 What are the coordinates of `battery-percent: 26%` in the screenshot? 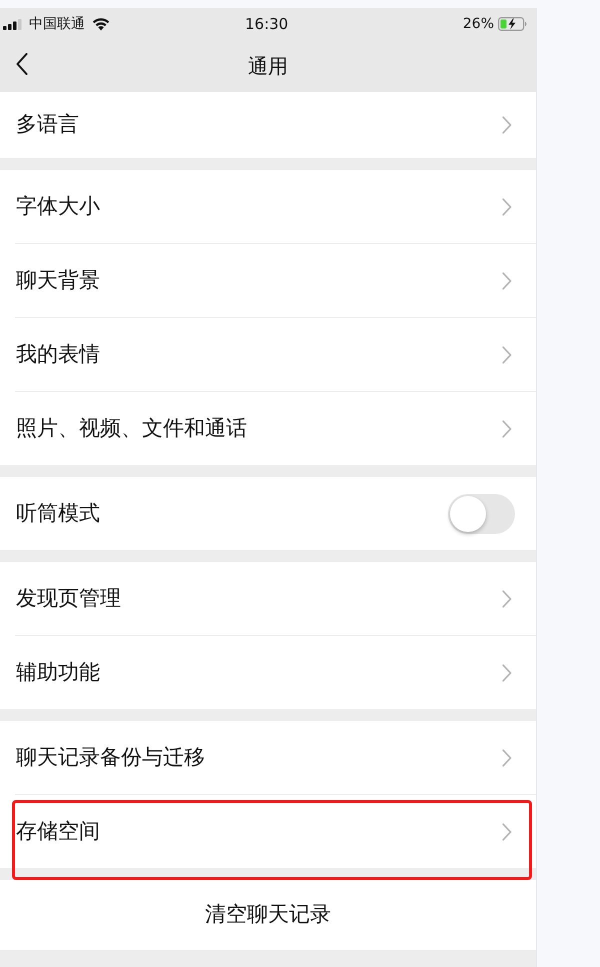 It's located at (478, 24).